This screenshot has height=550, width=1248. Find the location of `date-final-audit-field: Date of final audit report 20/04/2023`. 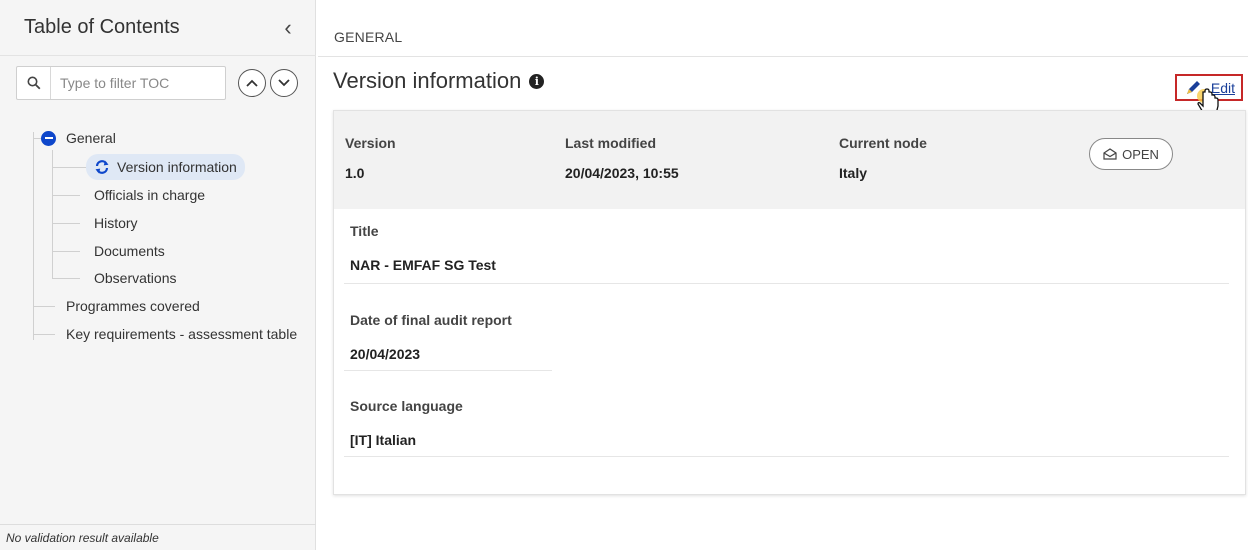

date-final-audit-field: Date of final audit report 20/04/2023 is located at coordinates (431, 337).